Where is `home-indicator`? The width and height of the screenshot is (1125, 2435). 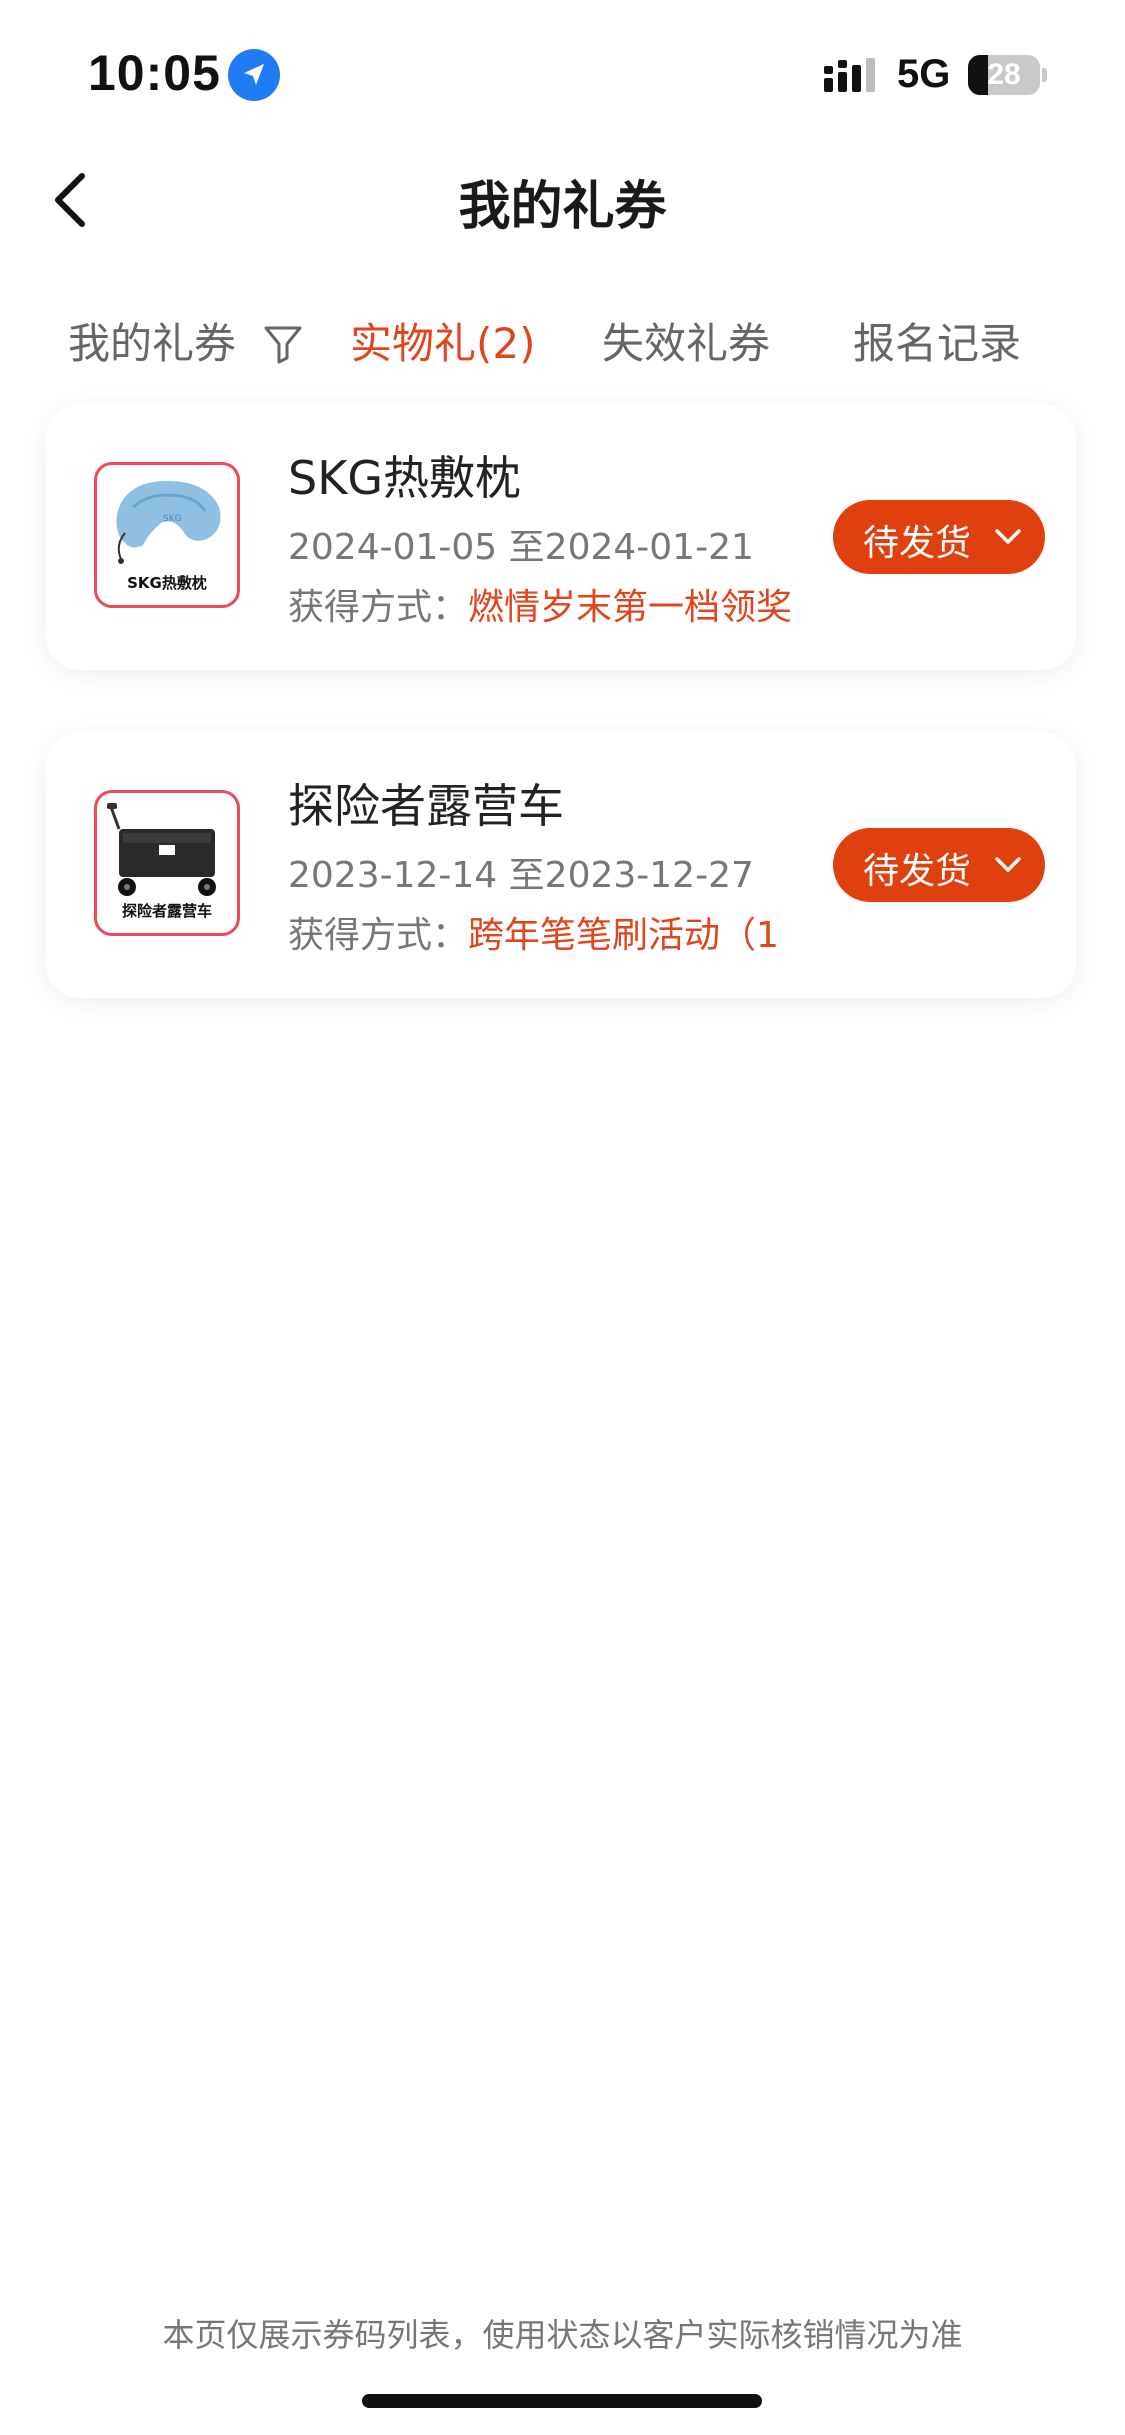 home-indicator is located at coordinates (562, 2401).